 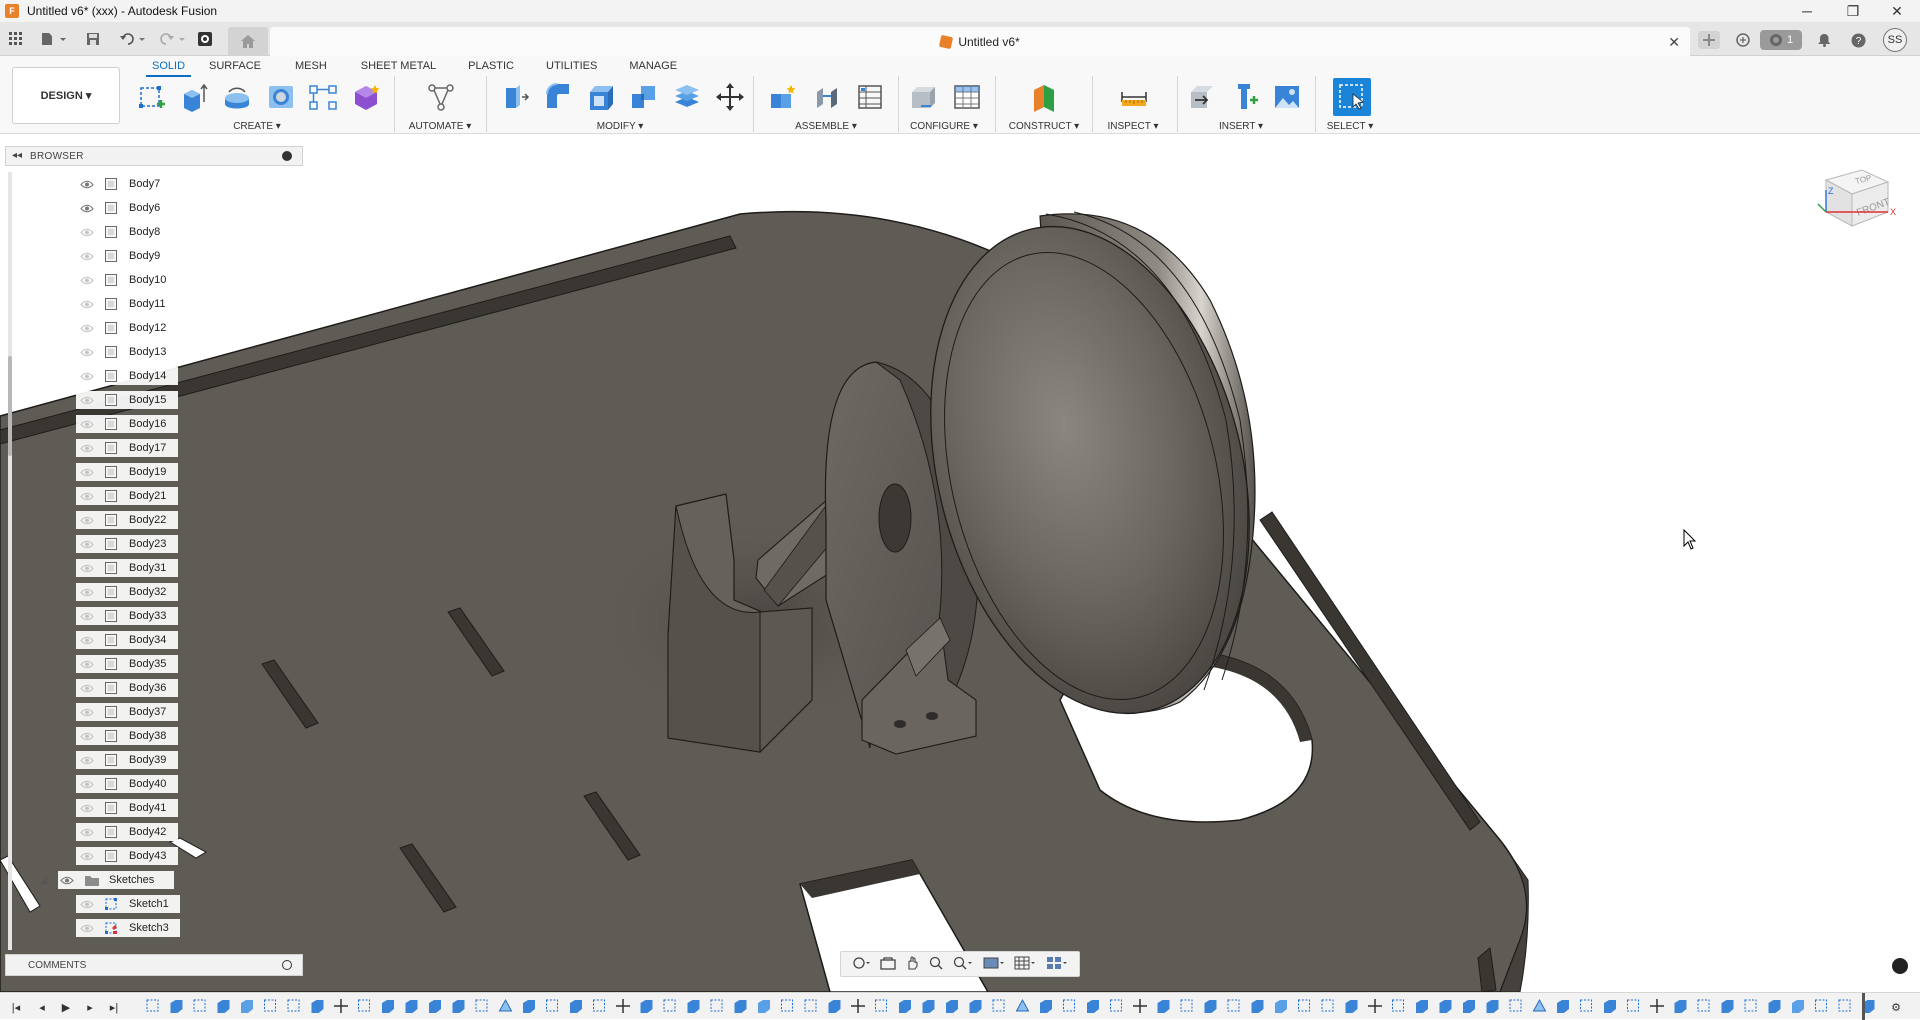 What do you see at coordinates (120, 232) in the screenshot?
I see `browser-body-item: Body8` at bounding box center [120, 232].